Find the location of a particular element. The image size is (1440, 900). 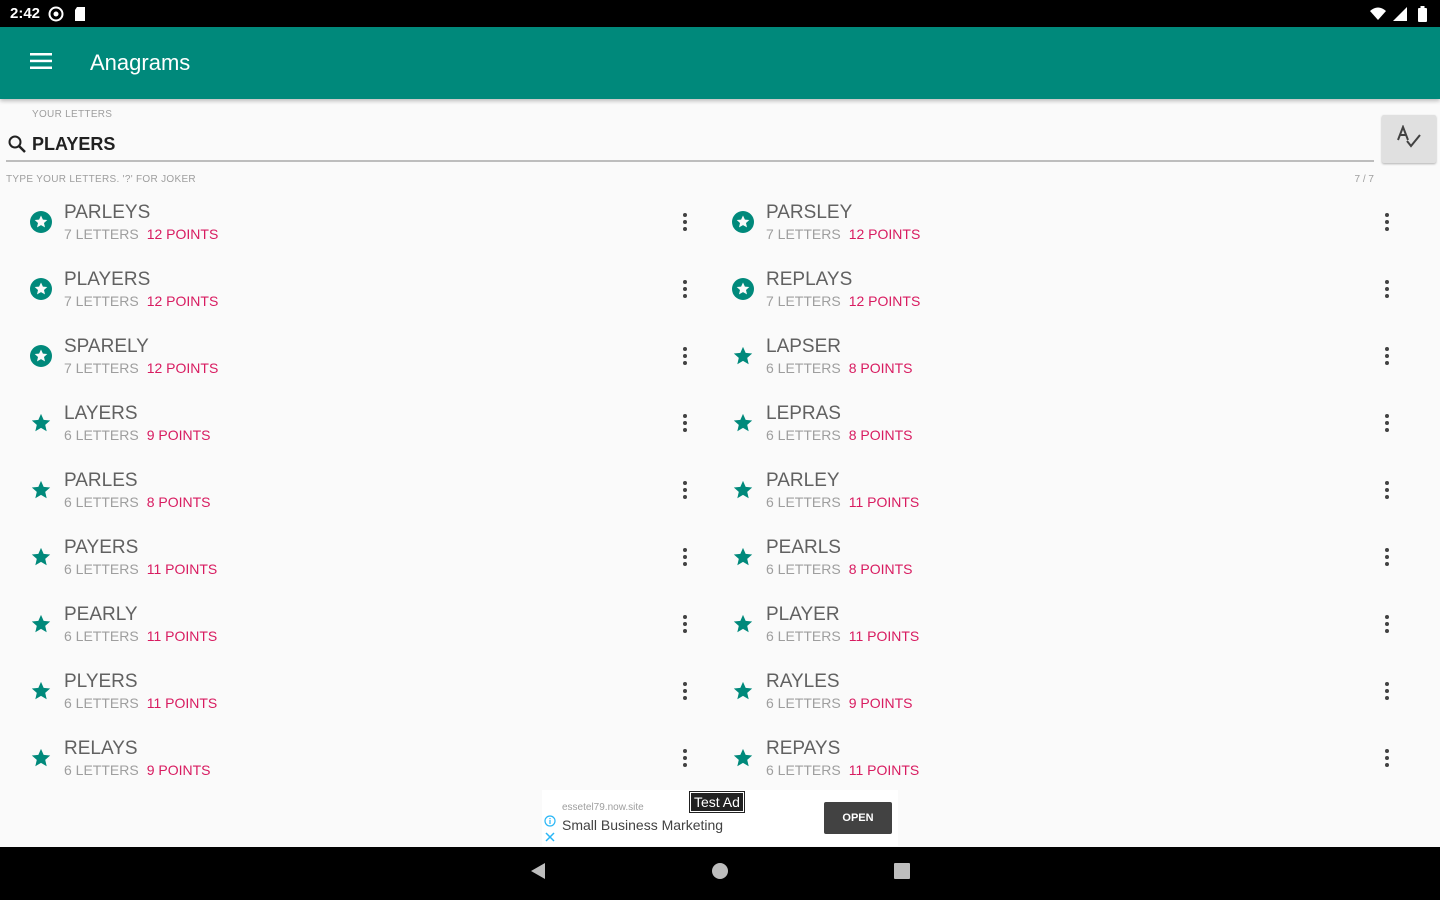

result-word: REPLAYS is located at coordinates (809, 279).